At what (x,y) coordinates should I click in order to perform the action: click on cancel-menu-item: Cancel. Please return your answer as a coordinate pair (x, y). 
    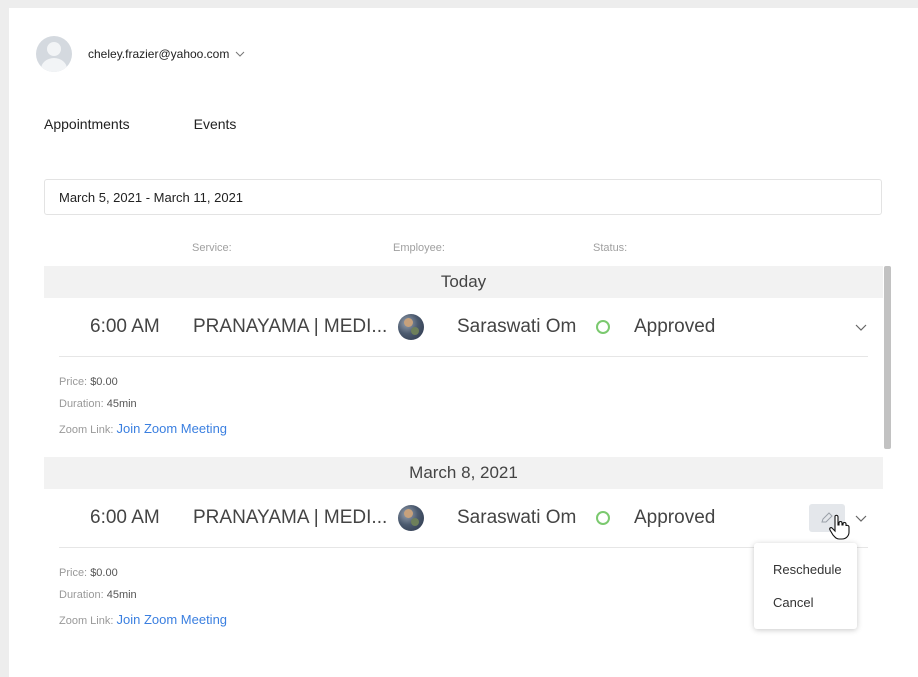
    Looking at the image, I should click on (793, 602).